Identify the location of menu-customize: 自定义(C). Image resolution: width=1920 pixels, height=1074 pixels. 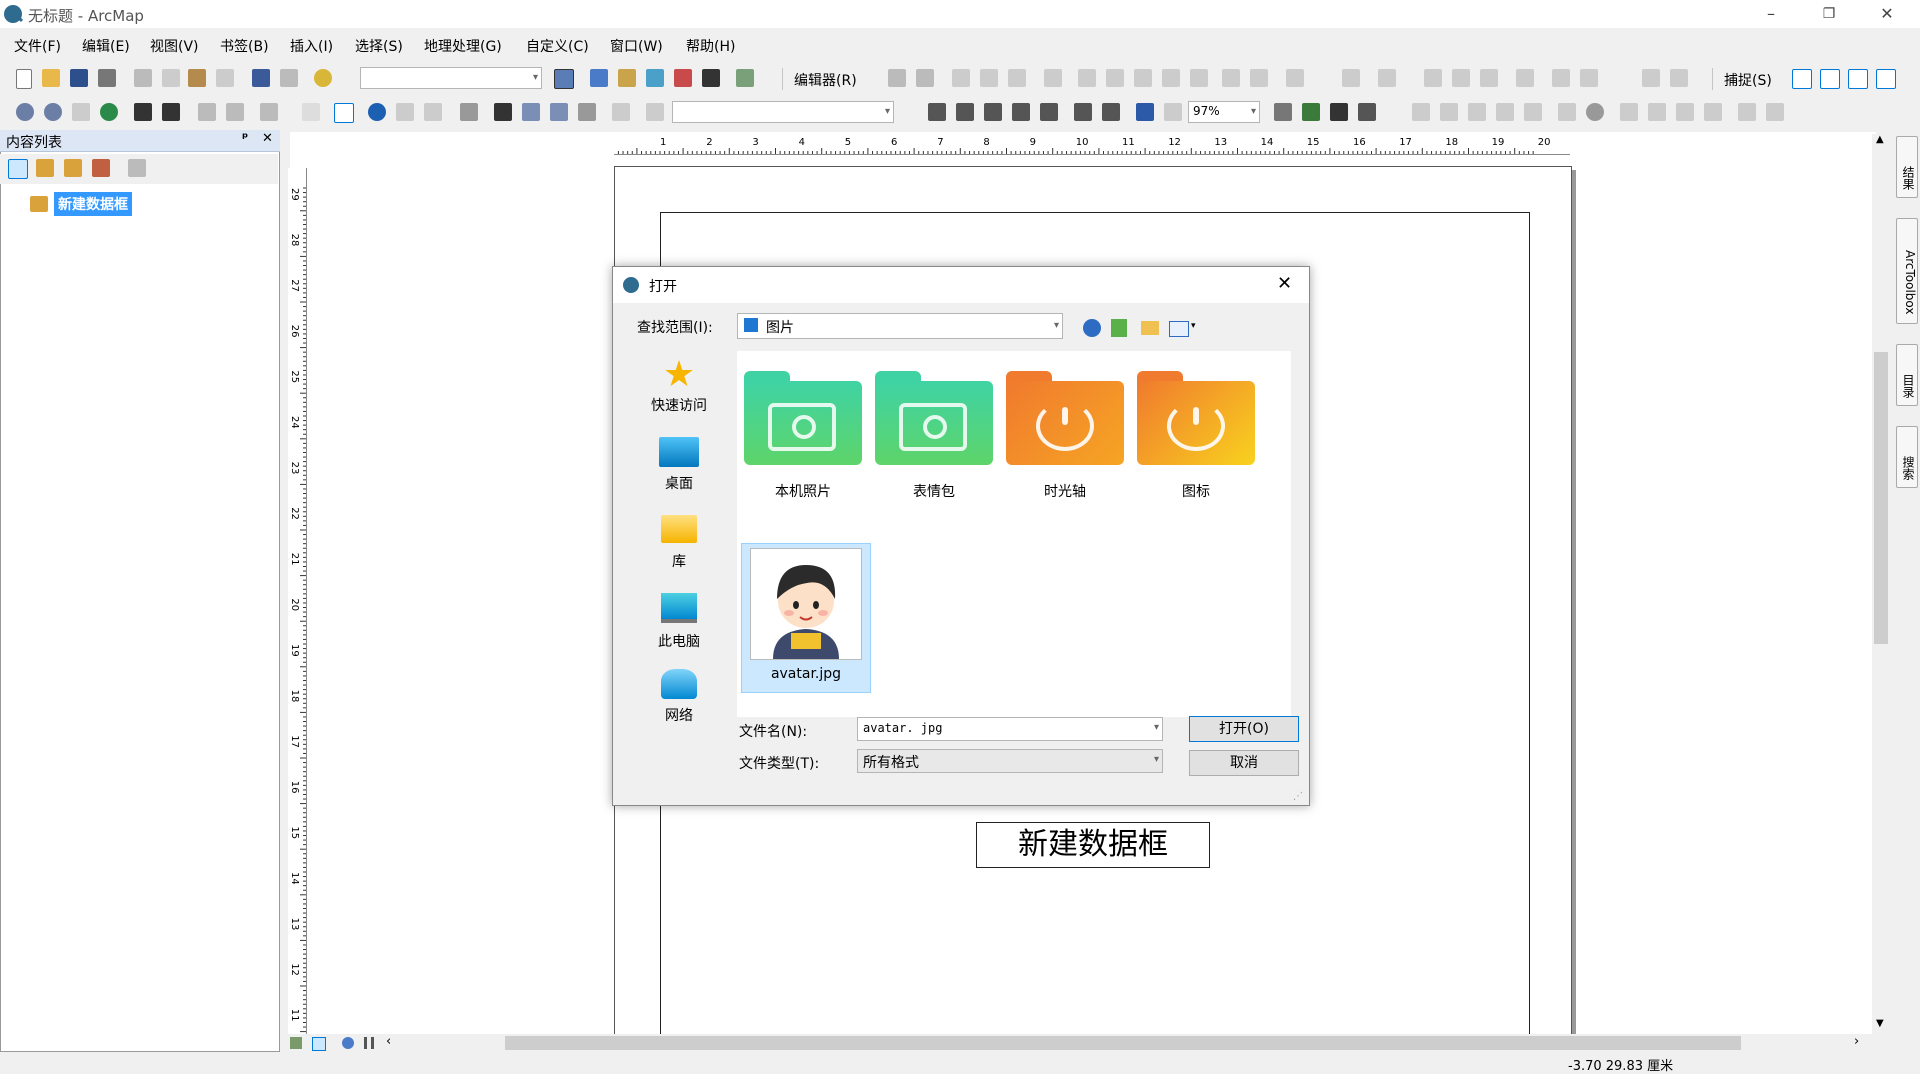
(557, 46).